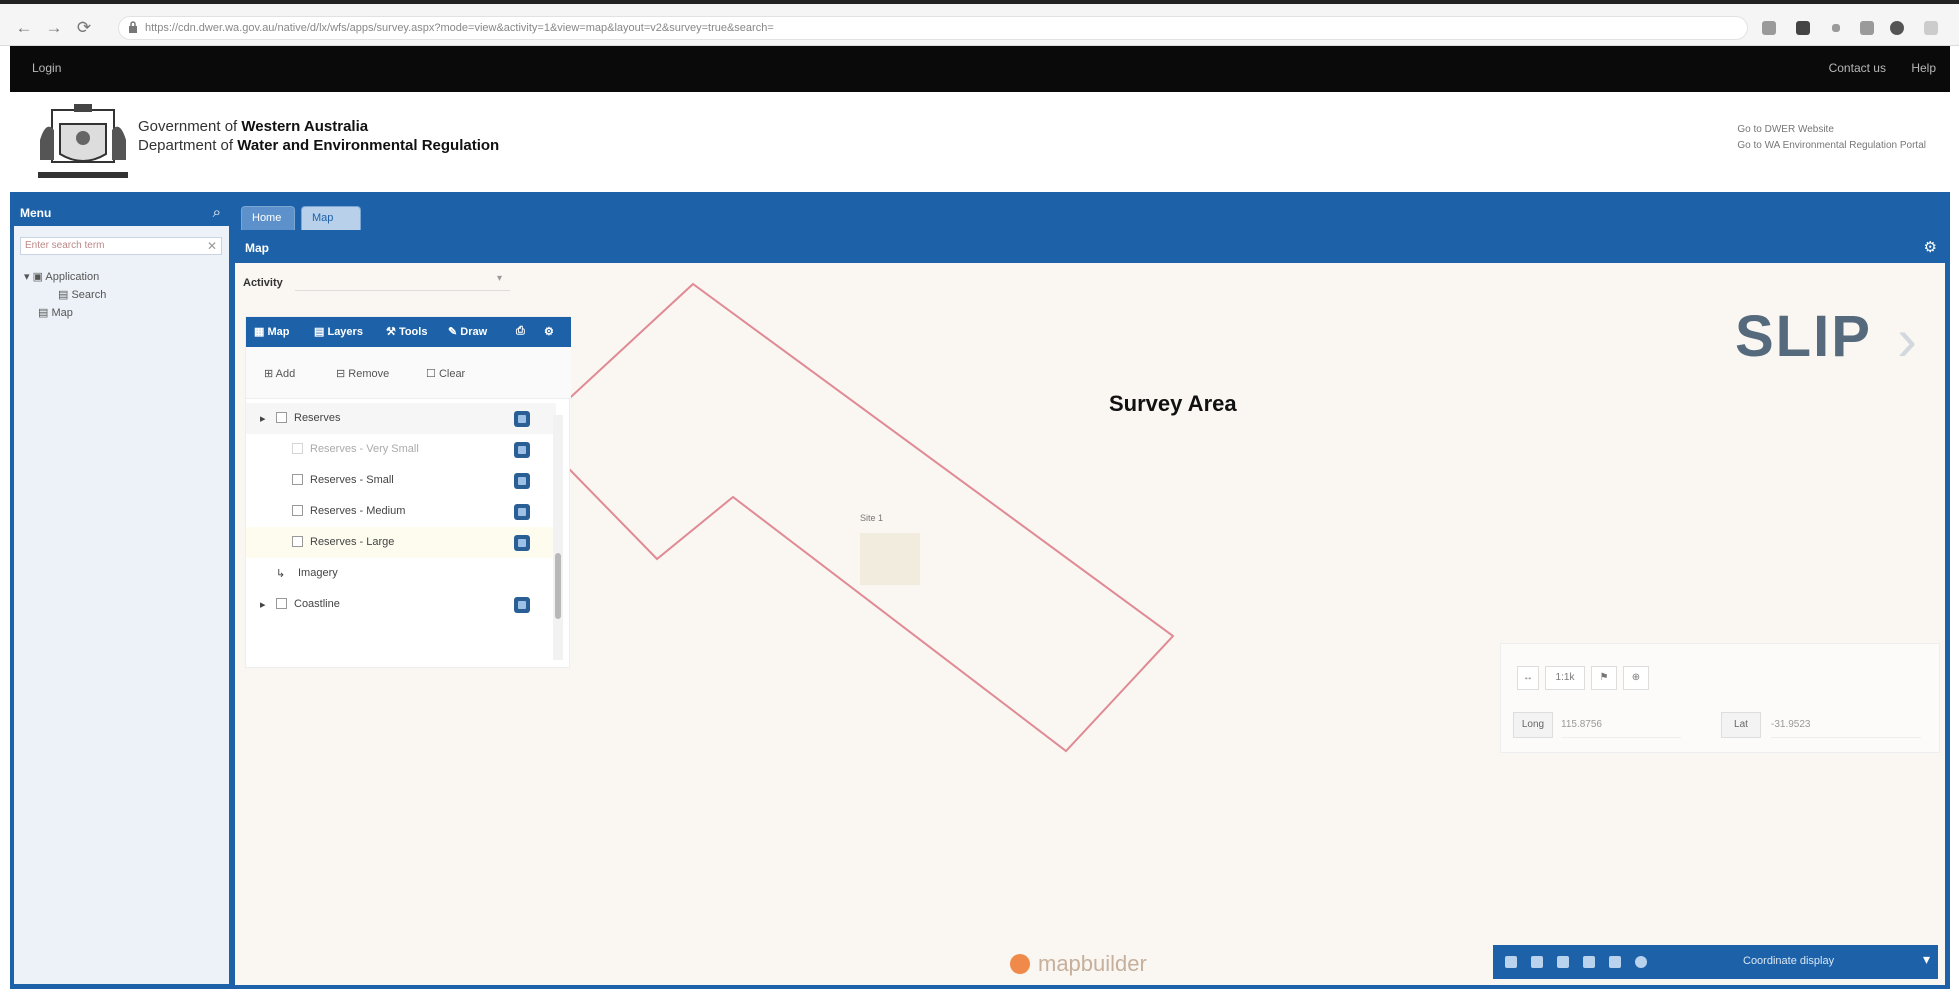 The image size is (1959, 997). Describe the element at coordinates (1907, 339) in the screenshot. I see `slip-arrow-icon: ›` at that location.